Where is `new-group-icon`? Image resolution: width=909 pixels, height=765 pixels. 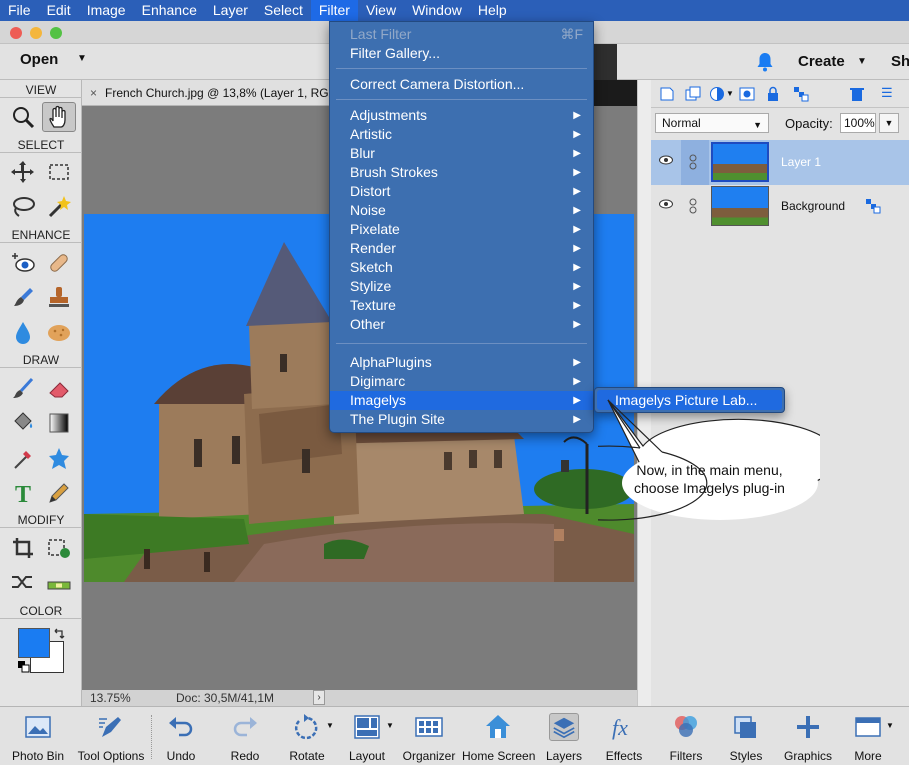 new-group-icon is located at coordinates (693, 94).